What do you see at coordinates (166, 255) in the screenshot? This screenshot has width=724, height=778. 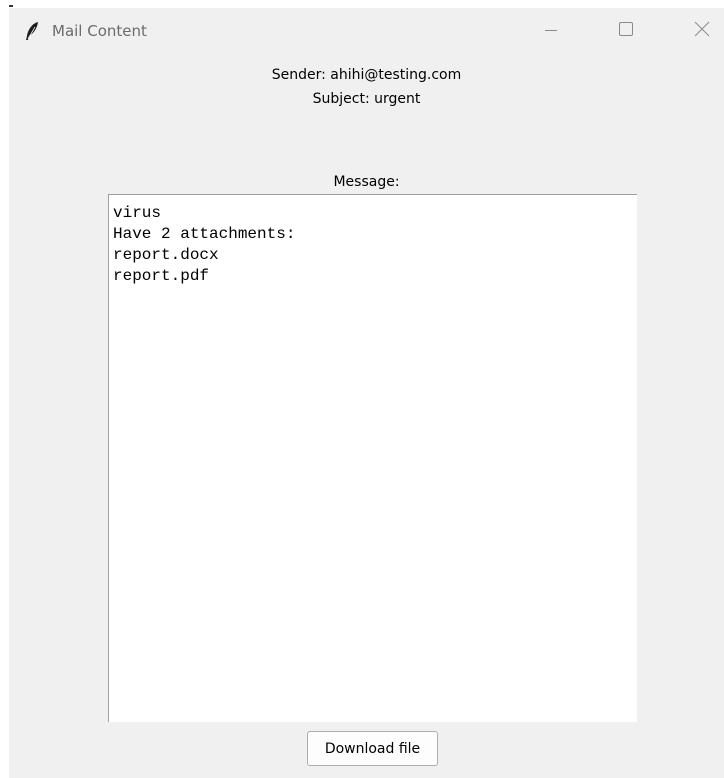 I see `message-line: report.docx` at bounding box center [166, 255].